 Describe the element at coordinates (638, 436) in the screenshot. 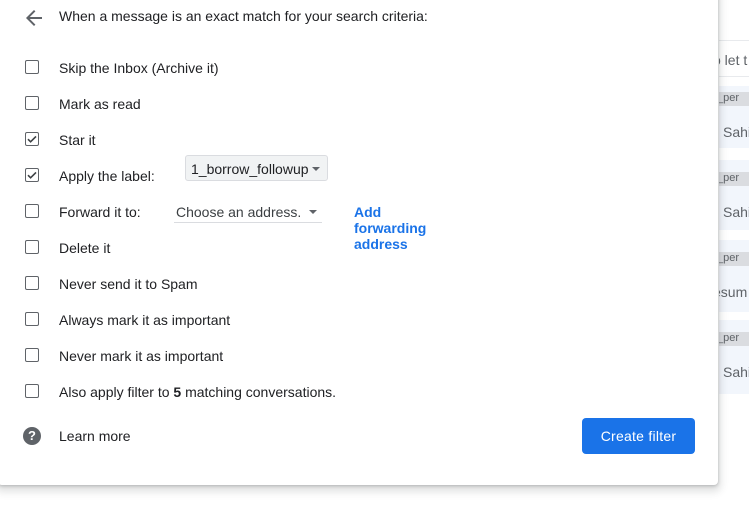

I see `create-filter-button: Create filter` at that location.